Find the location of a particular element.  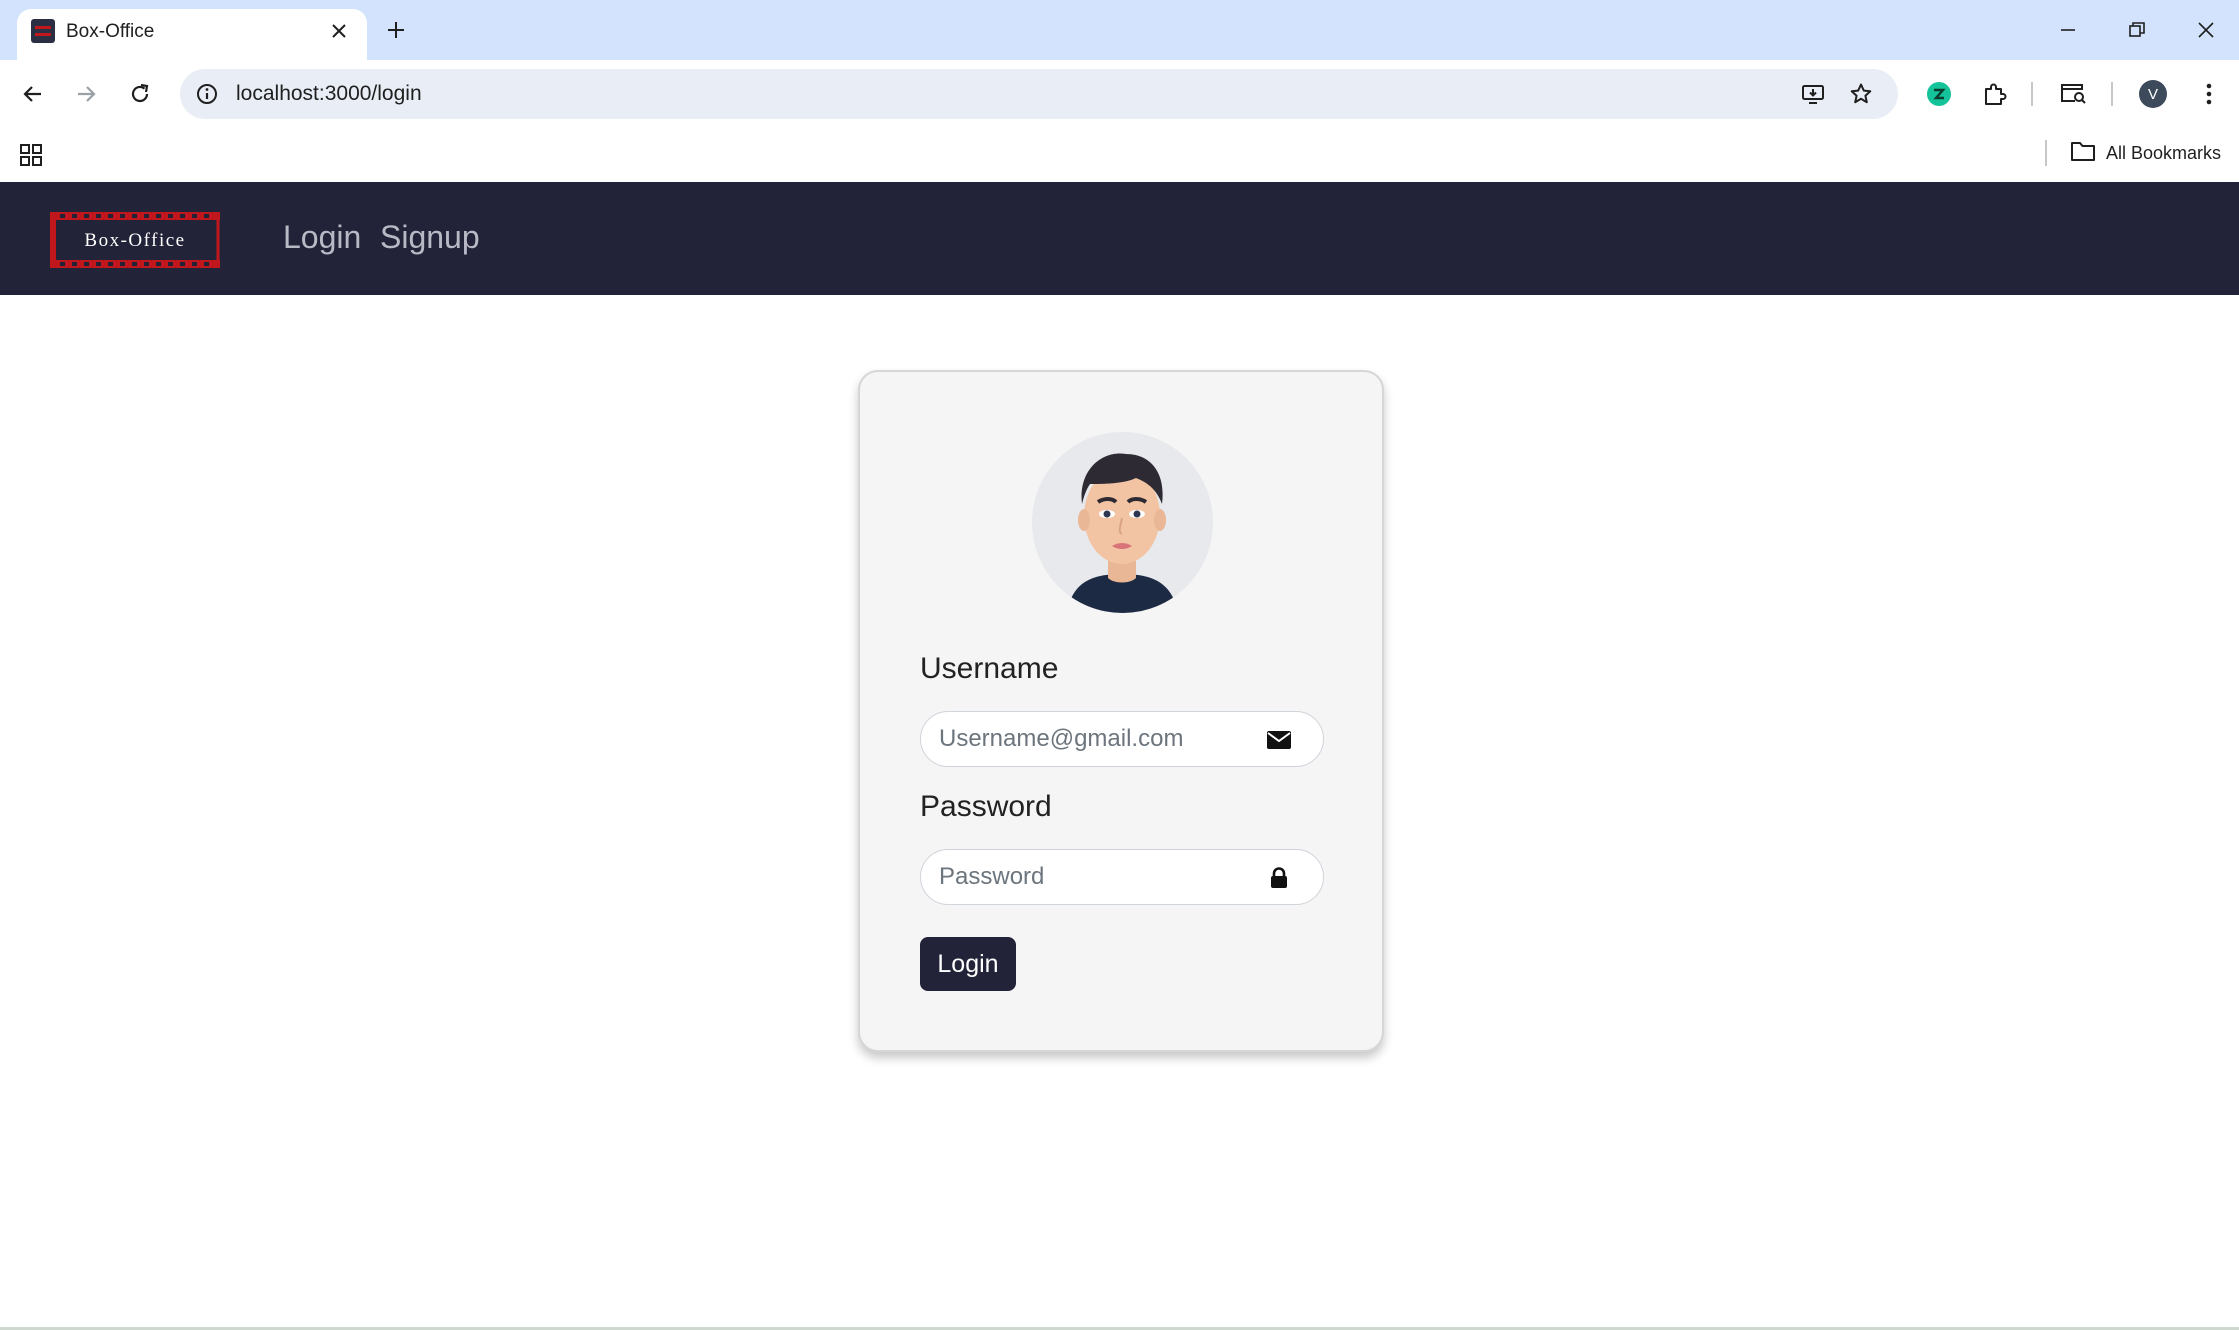

favicon-icon is located at coordinates (43, 31).